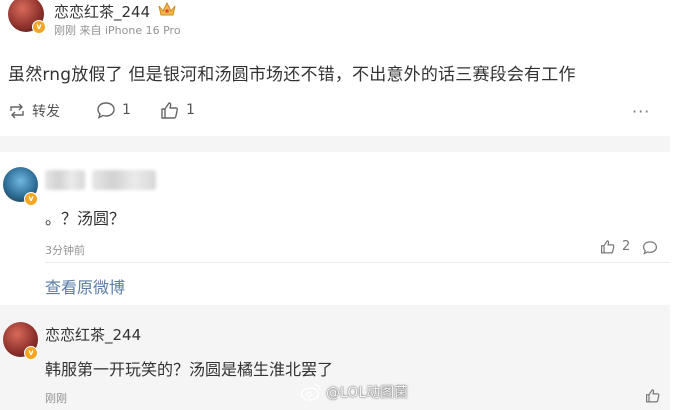  I want to click on weibo-logo-icon, so click(310, 392).